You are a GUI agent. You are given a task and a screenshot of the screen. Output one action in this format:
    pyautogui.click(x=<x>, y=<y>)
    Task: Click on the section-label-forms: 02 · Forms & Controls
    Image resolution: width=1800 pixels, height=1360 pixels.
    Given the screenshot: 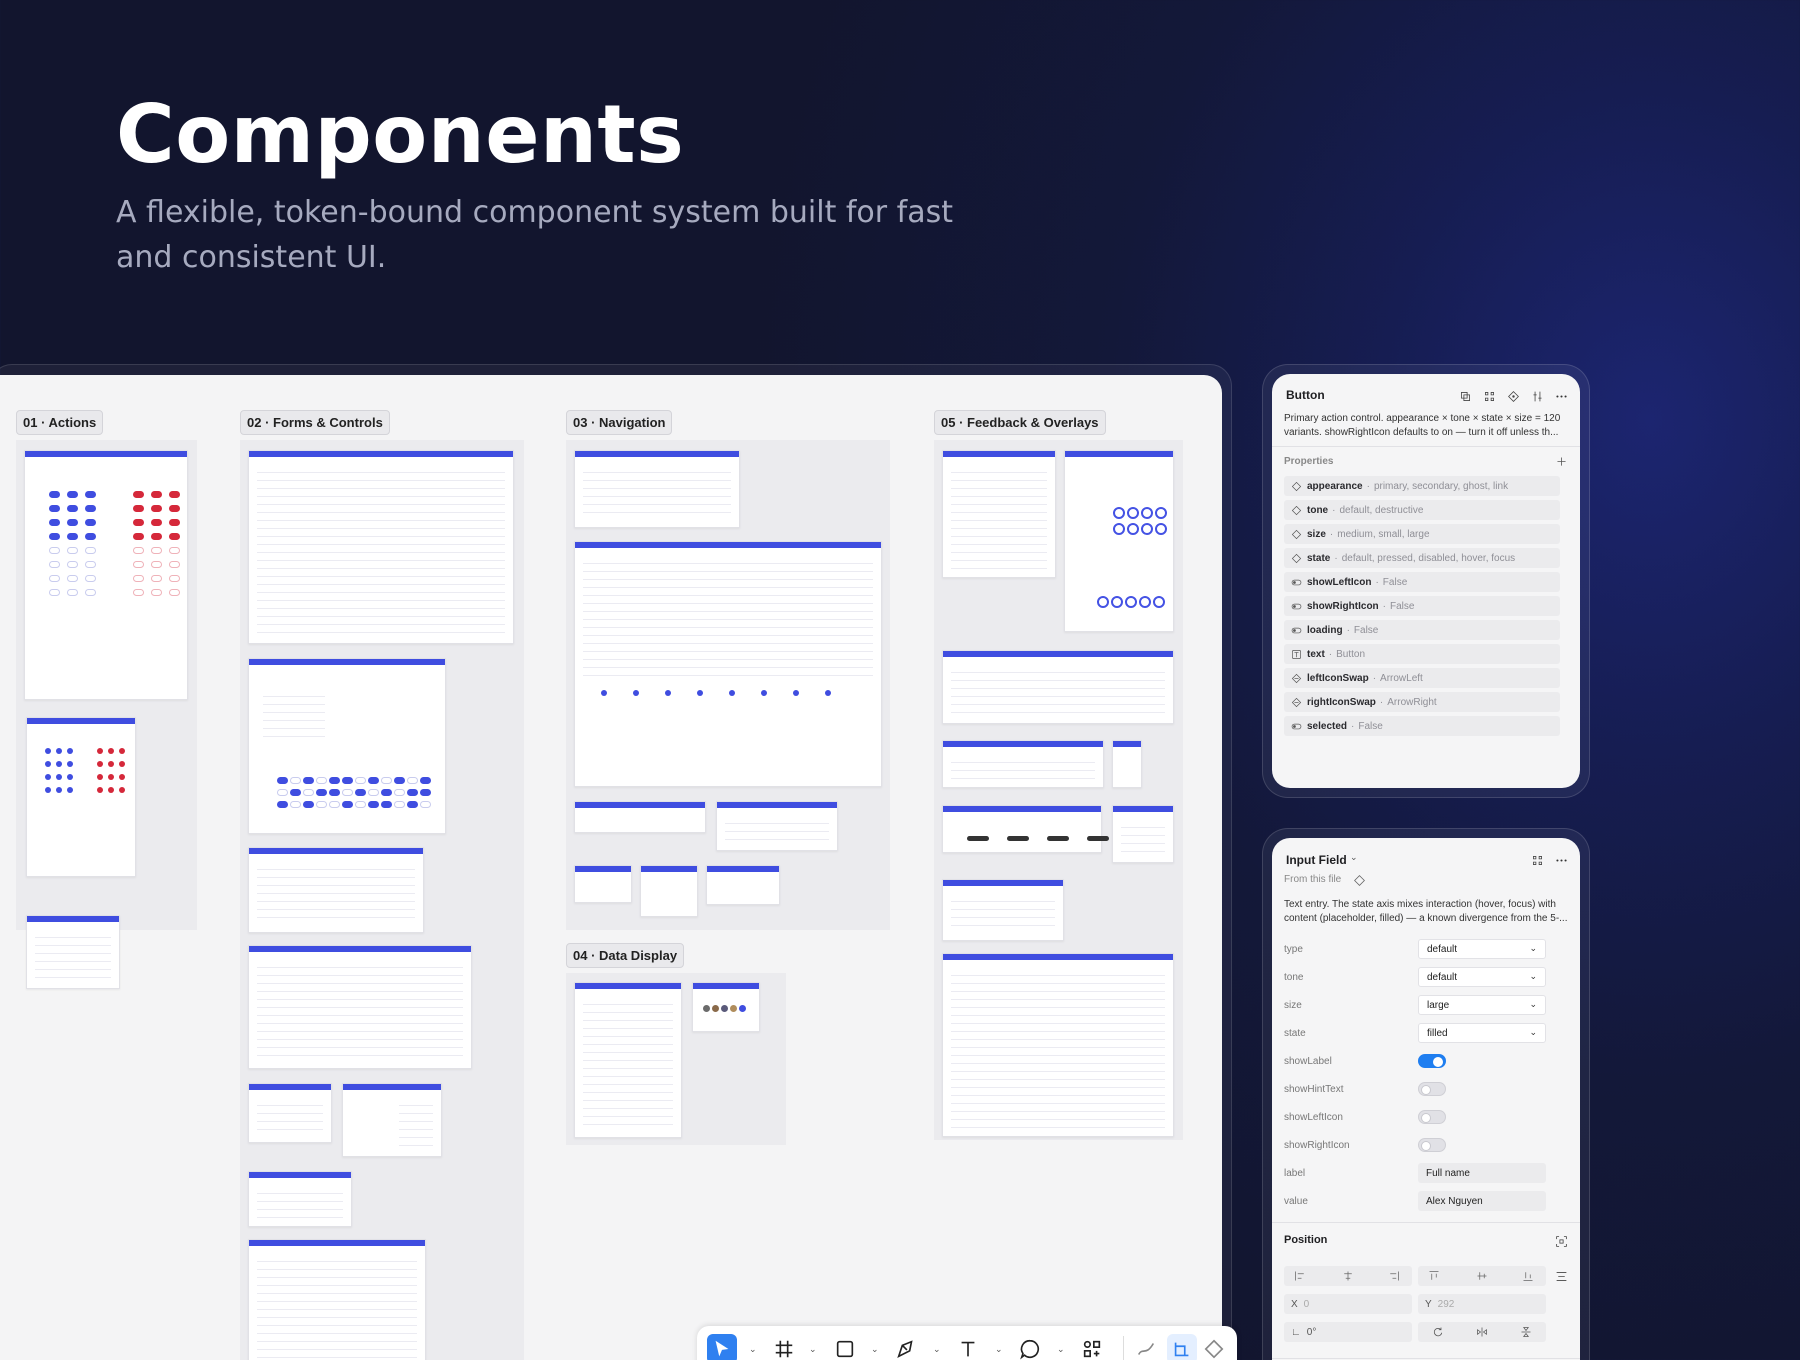 What is the action you would take?
    pyautogui.click(x=315, y=422)
    